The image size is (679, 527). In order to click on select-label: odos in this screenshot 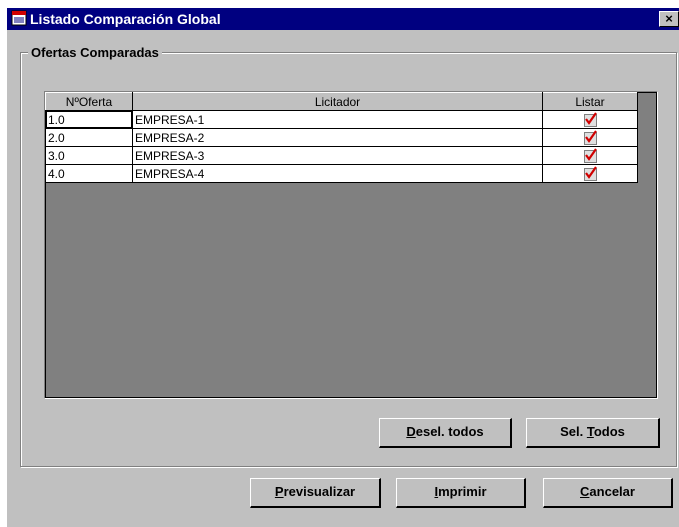, I will do `click(609, 431)`.